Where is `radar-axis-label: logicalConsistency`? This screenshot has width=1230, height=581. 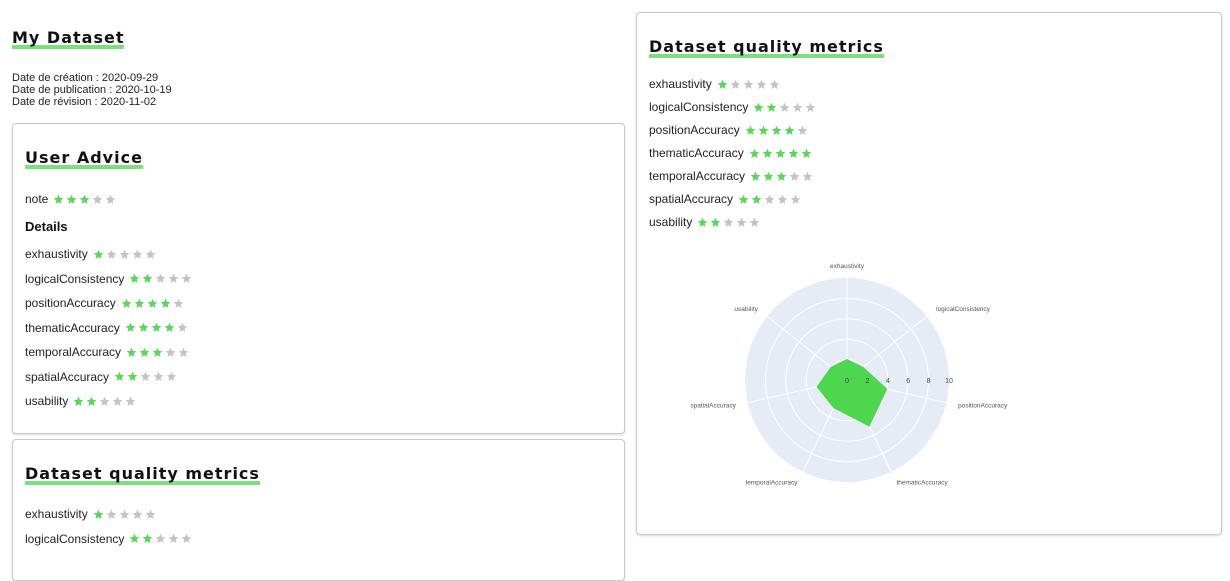 radar-axis-label: logicalConsistency is located at coordinates (963, 309).